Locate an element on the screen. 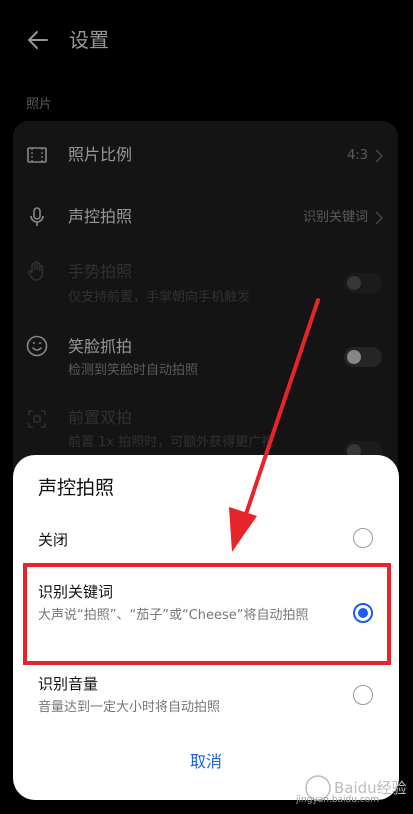 Image resolution: width=413 pixels, height=814 pixels. radio-volume is located at coordinates (363, 695).